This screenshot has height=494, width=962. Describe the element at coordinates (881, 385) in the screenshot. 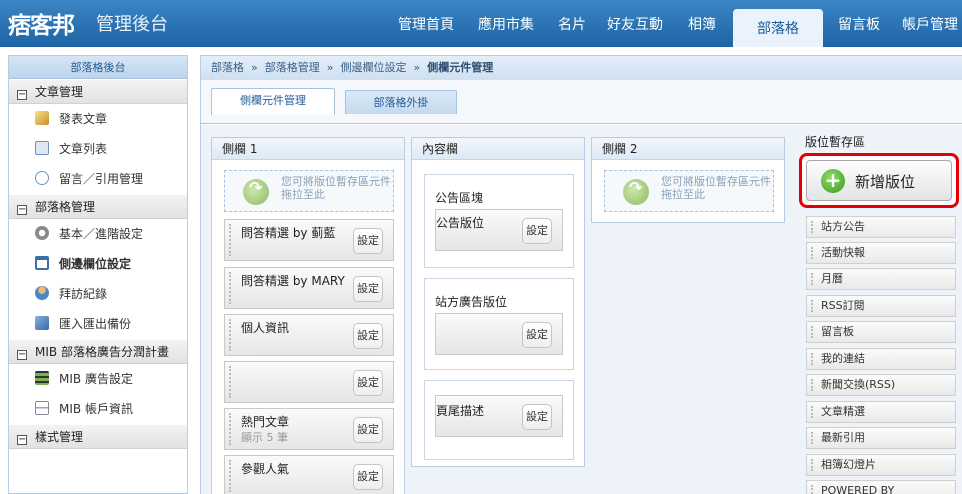

I see `stash-item: 新聞交換(RSS)` at that location.